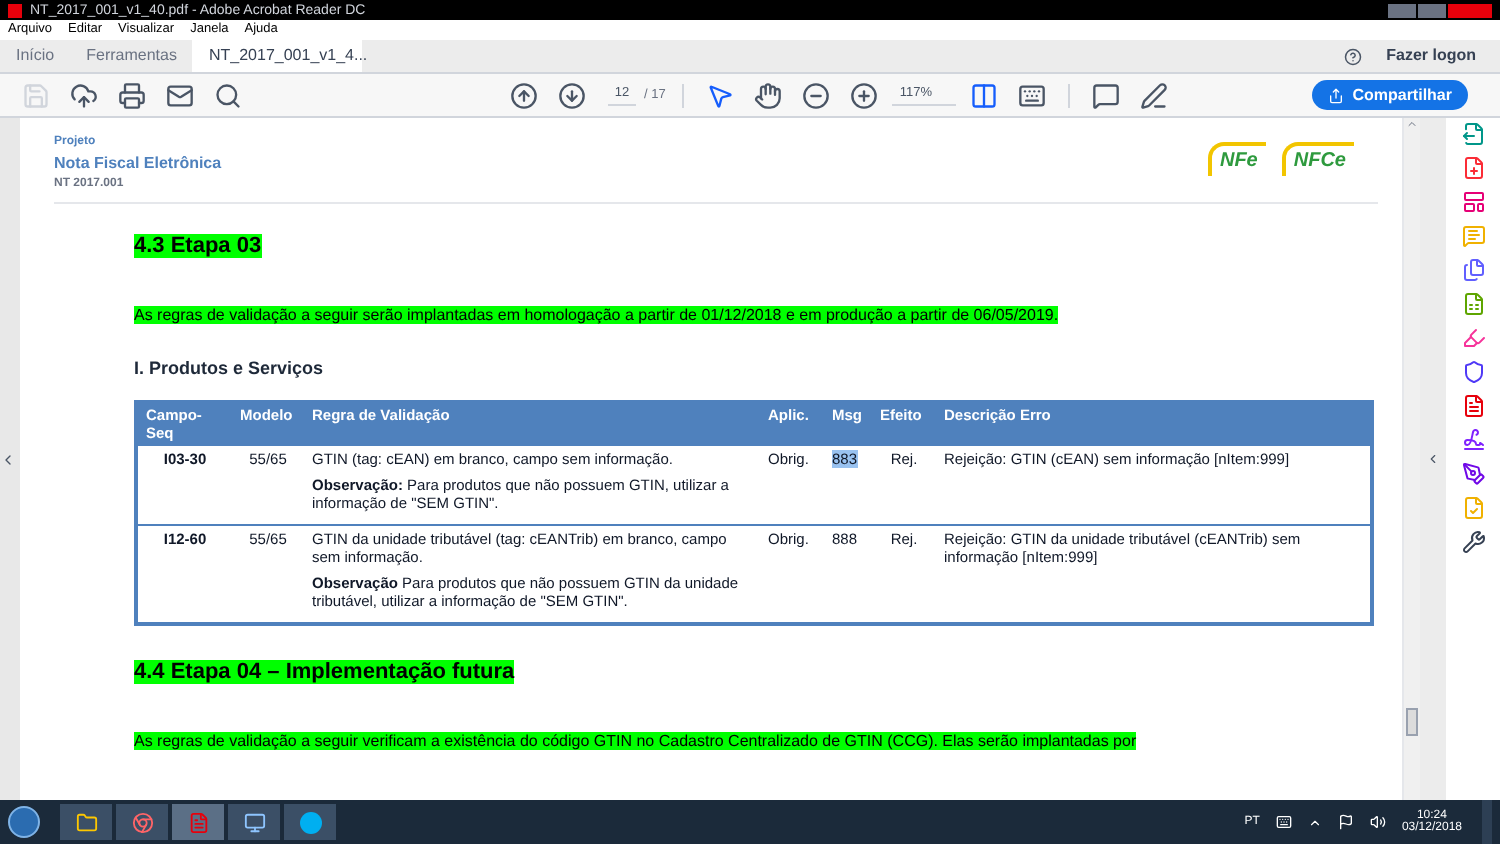 The width and height of the screenshot is (1500, 844). I want to click on keyboard-icon, so click(1283, 822).